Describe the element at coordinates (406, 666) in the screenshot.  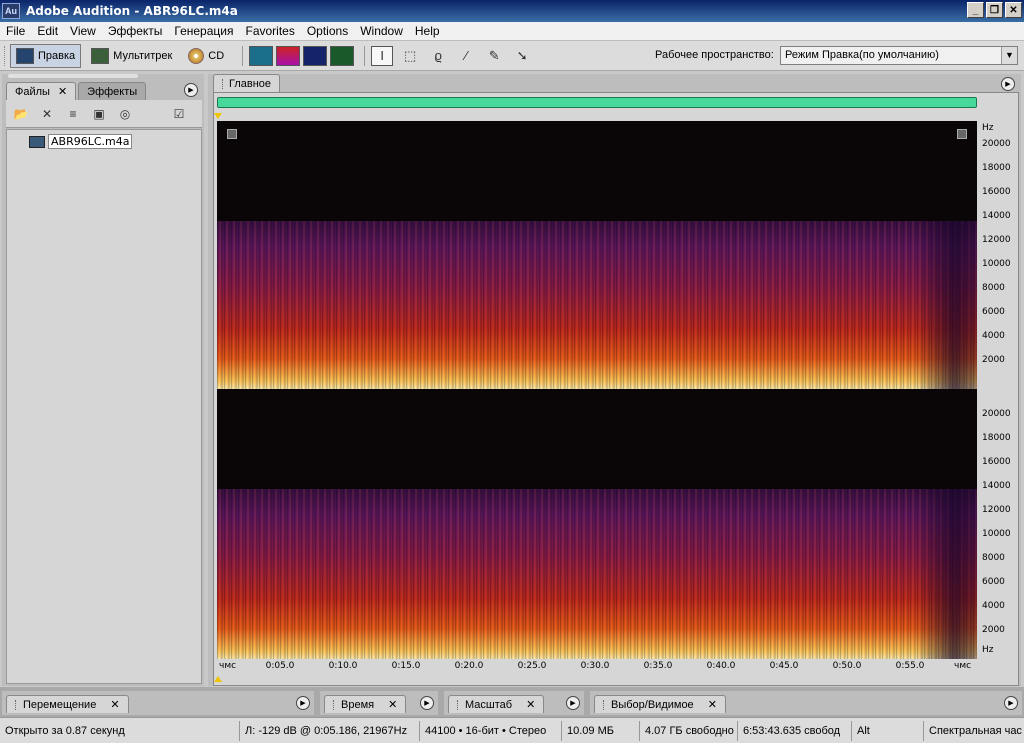
I see `time-label: 0:15.0` at that location.